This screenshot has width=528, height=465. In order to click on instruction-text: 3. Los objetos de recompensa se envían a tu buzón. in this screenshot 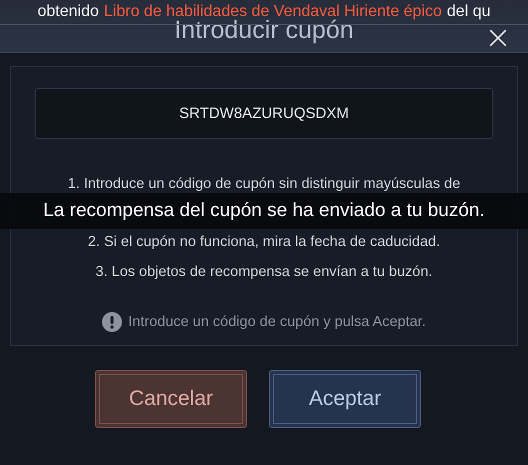, I will do `click(264, 272)`.